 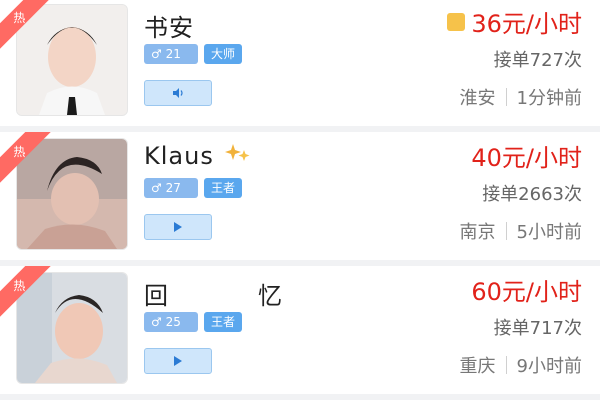 I want to click on location-time: 重庆 9小时前, so click(x=521, y=365).